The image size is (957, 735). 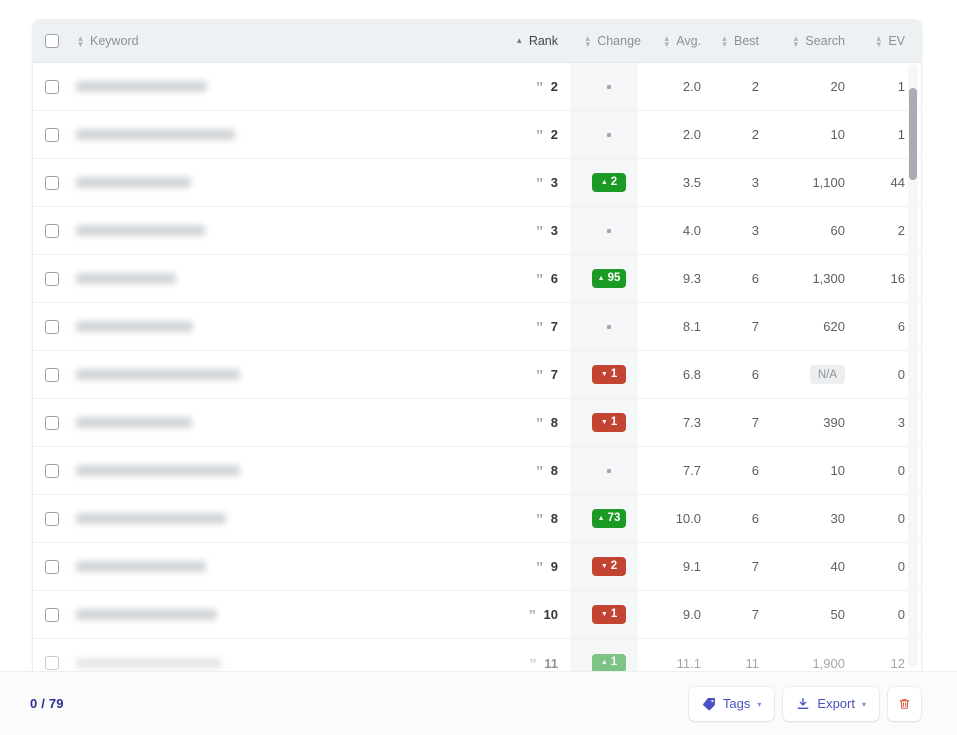 I want to click on table-row: ” 2 2.0 2 20 1, so click(x=477, y=87).